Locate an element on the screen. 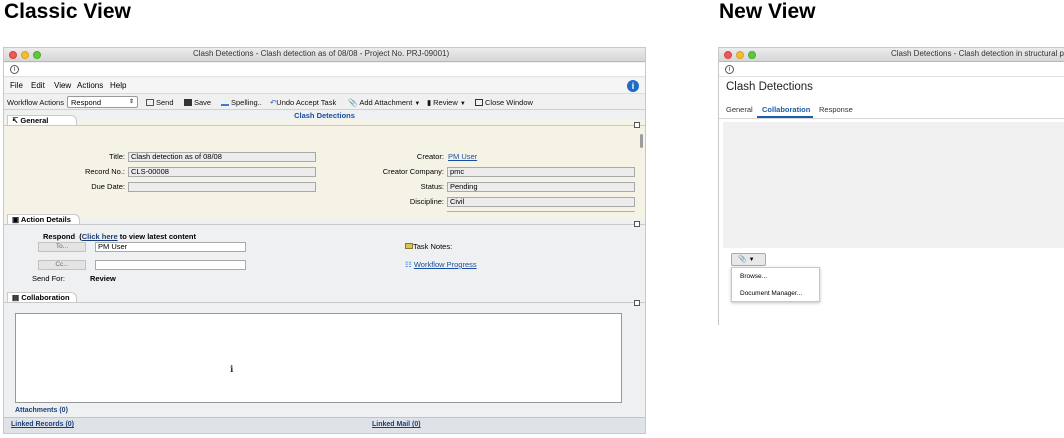  collaboration-tab: ▤ Collaboration is located at coordinates (42, 297).